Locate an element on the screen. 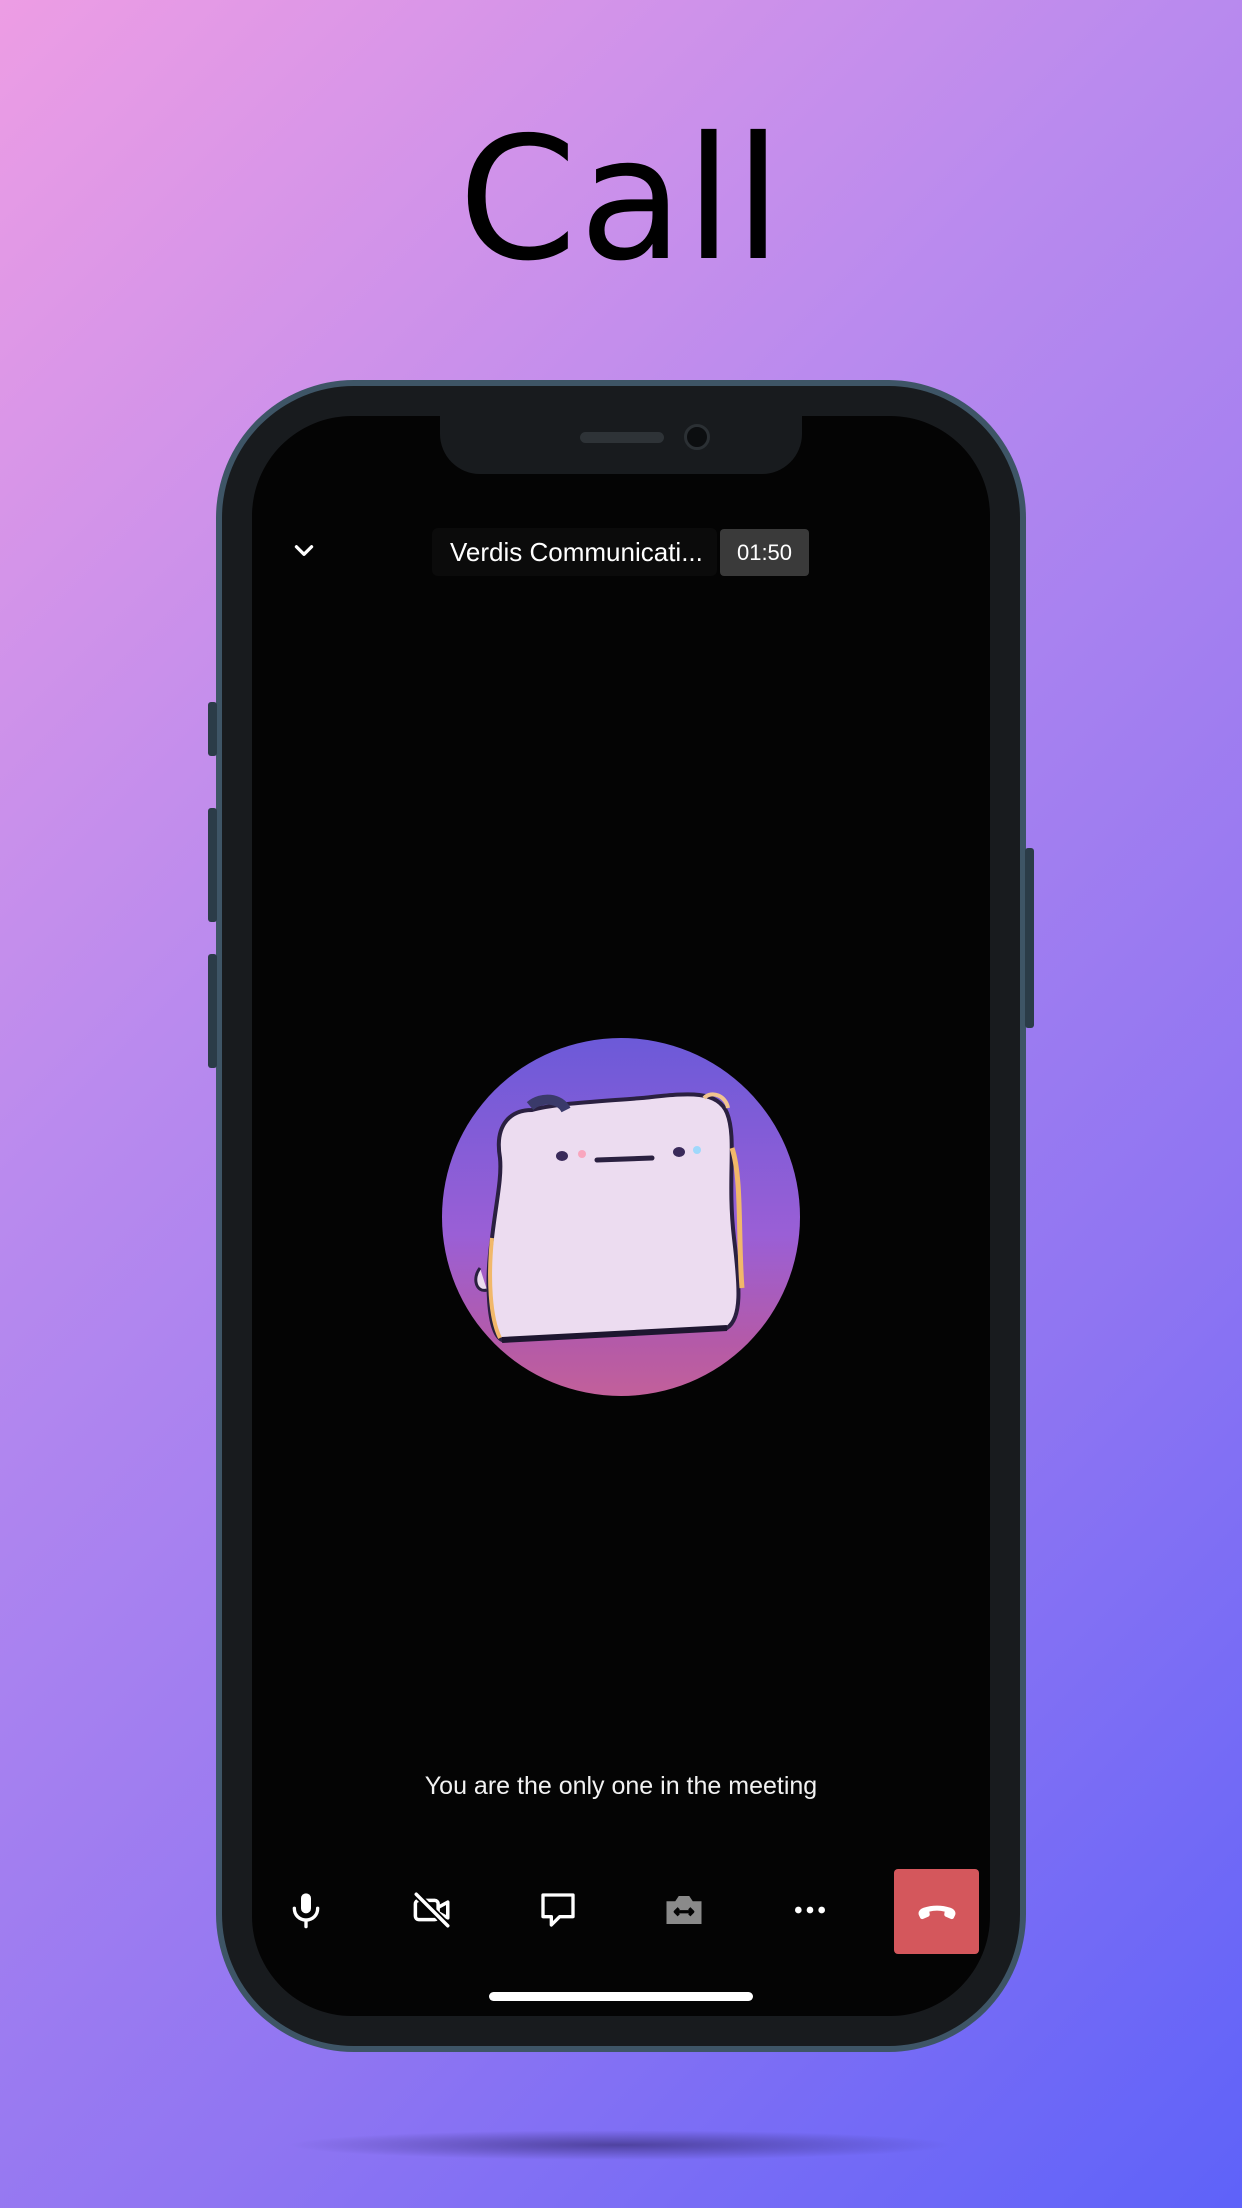 Image resolution: width=1242 pixels, height=2208 pixels. volume-up-button is located at coordinates (212, 865).